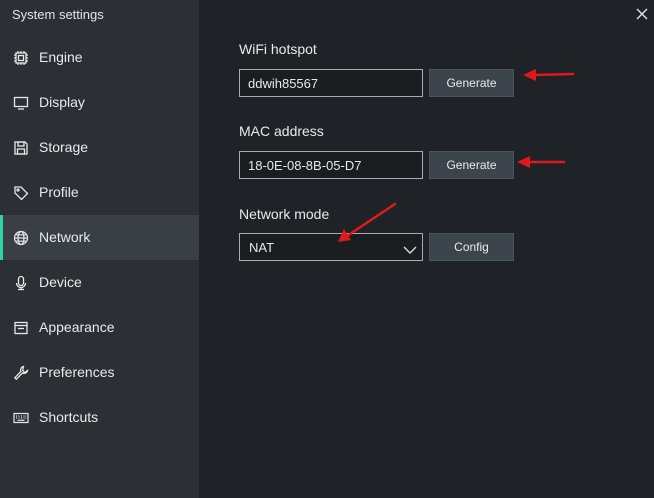 The width and height of the screenshot is (654, 498). Describe the element at coordinates (549, 75) in the screenshot. I see `red-arrow-wifi-generate` at that location.